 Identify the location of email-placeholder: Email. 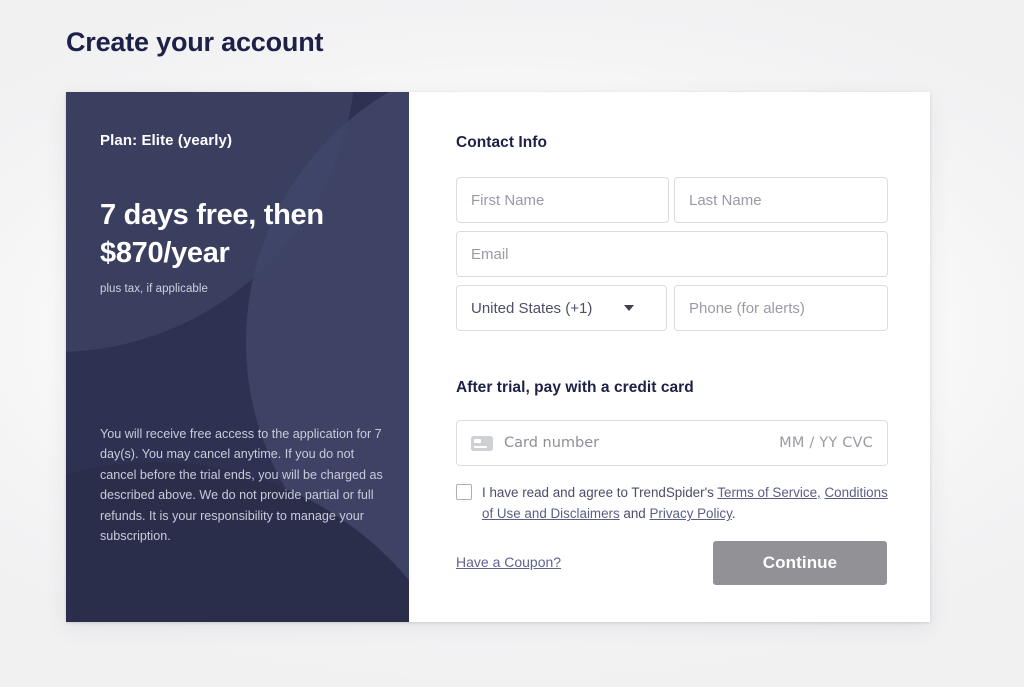
(490, 254).